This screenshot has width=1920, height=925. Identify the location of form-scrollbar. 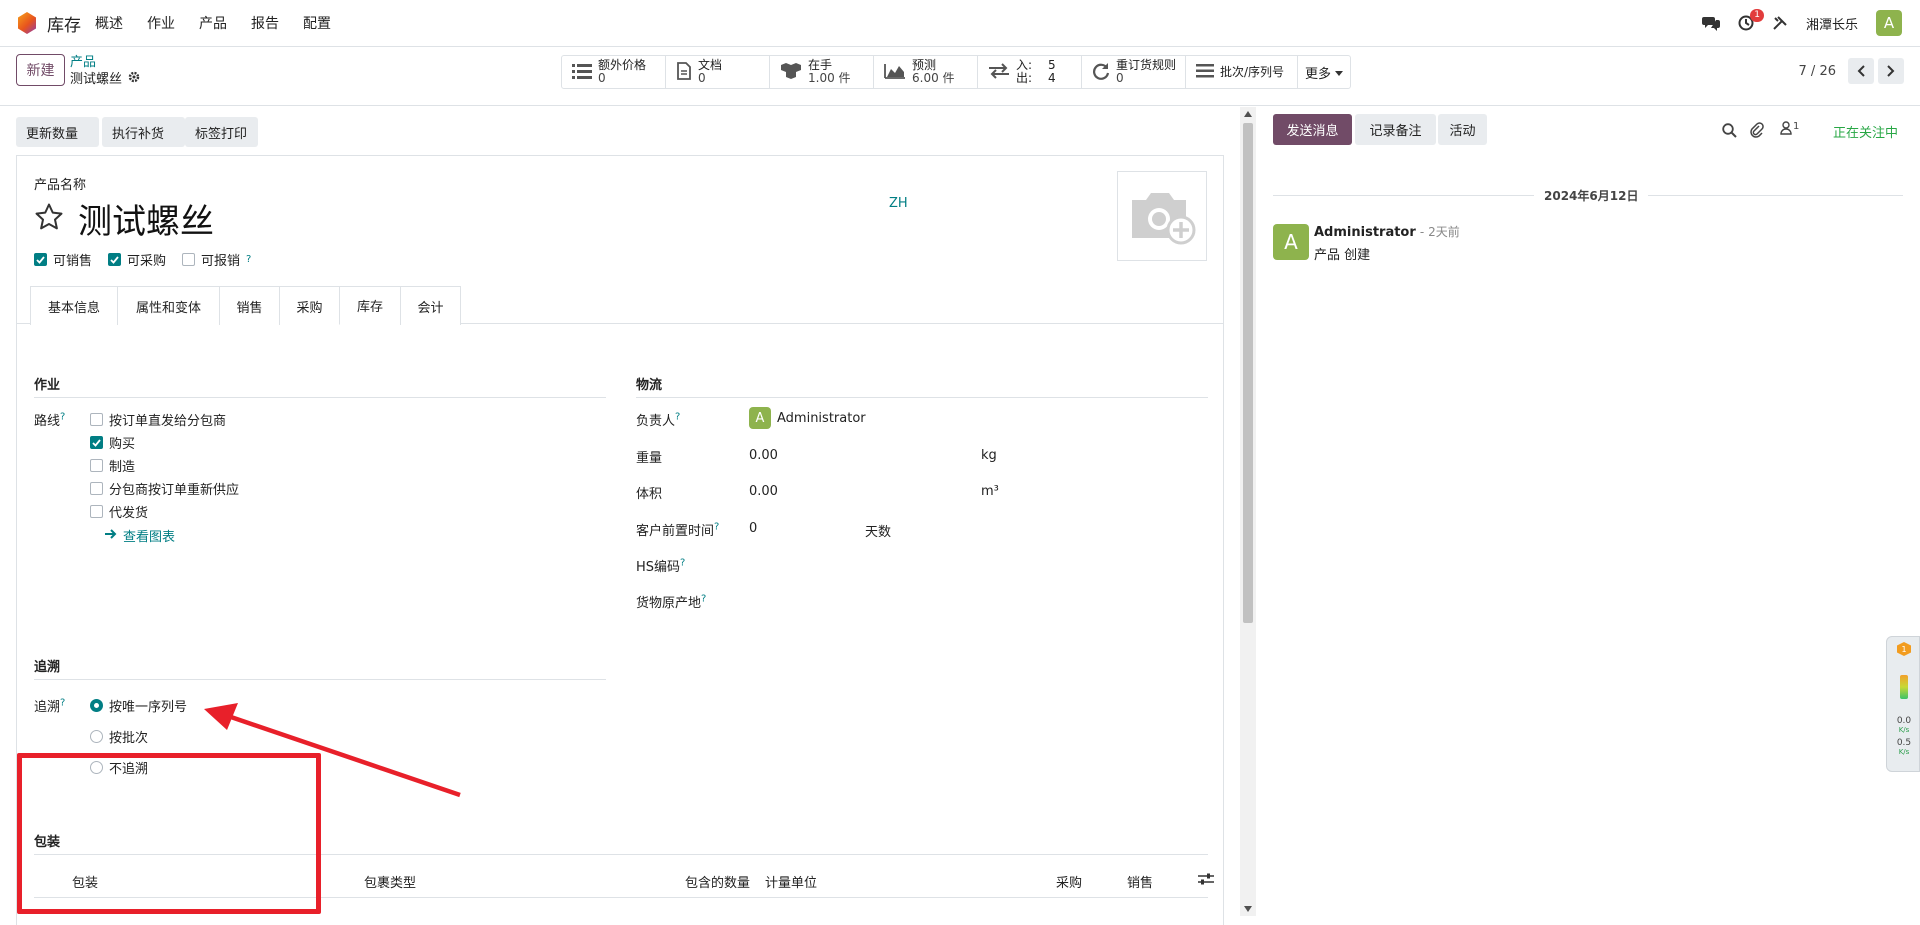
(1248, 511).